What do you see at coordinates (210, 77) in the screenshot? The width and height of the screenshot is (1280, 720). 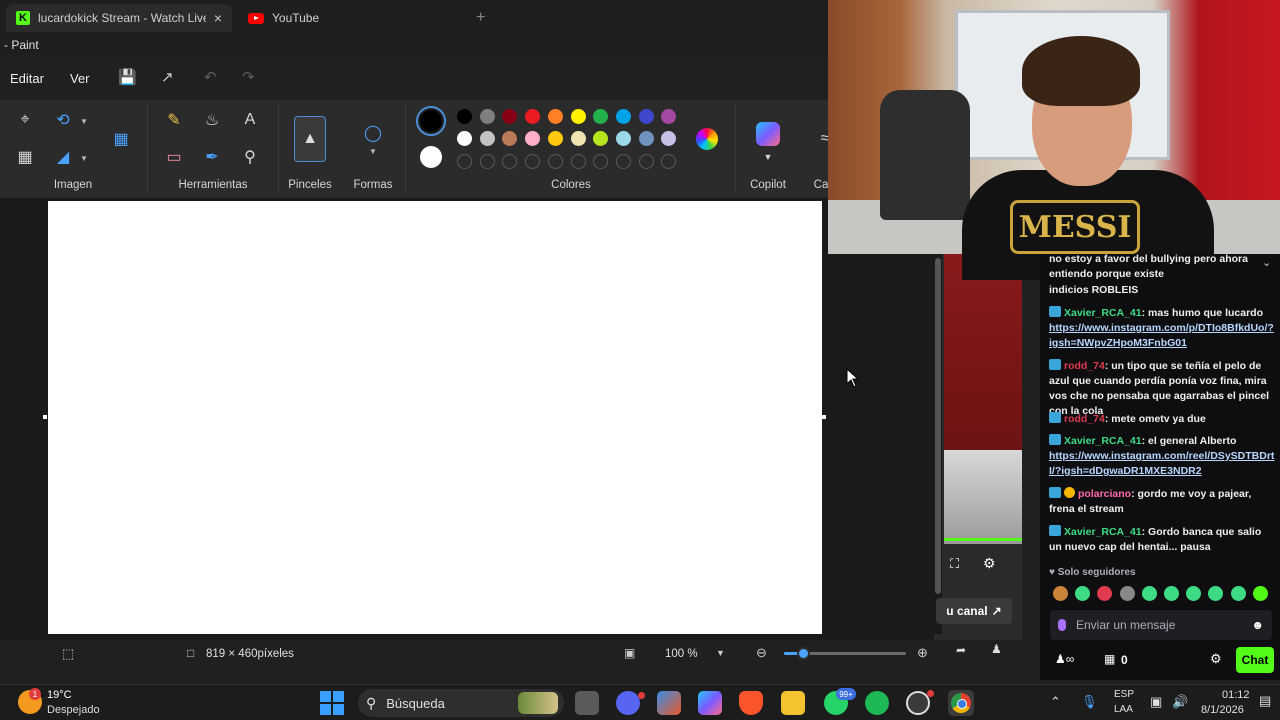 I see `undo-icon: ↶` at bounding box center [210, 77].